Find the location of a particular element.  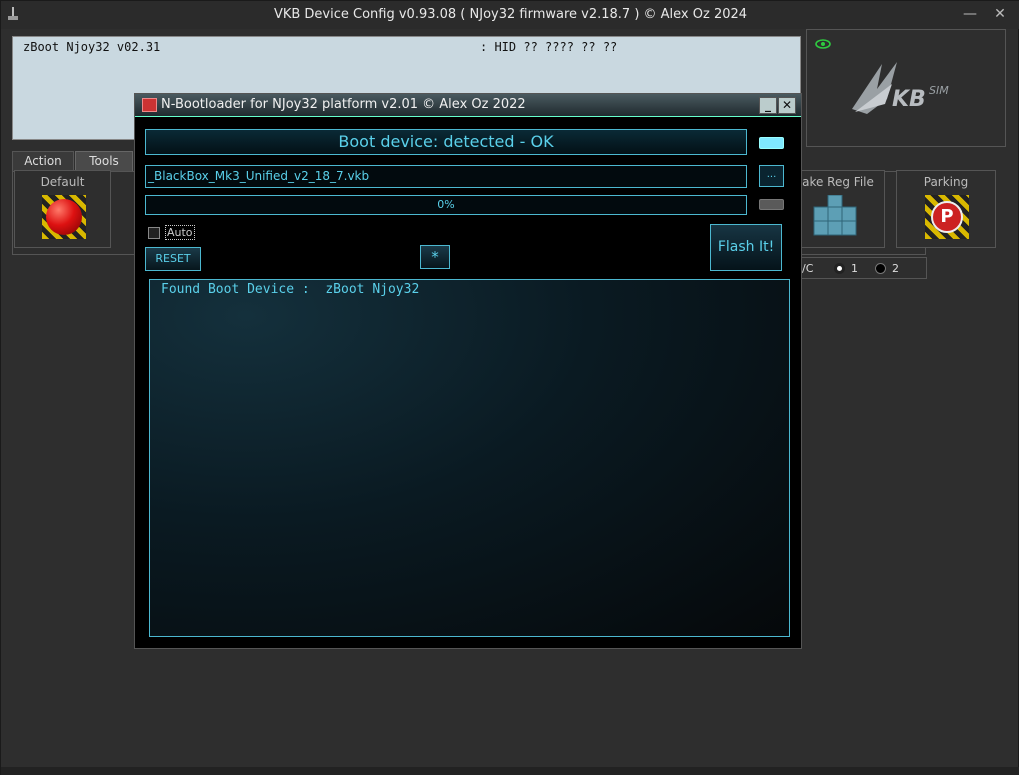

radio-prefix-label: /C is located at coordinates (808, 268).